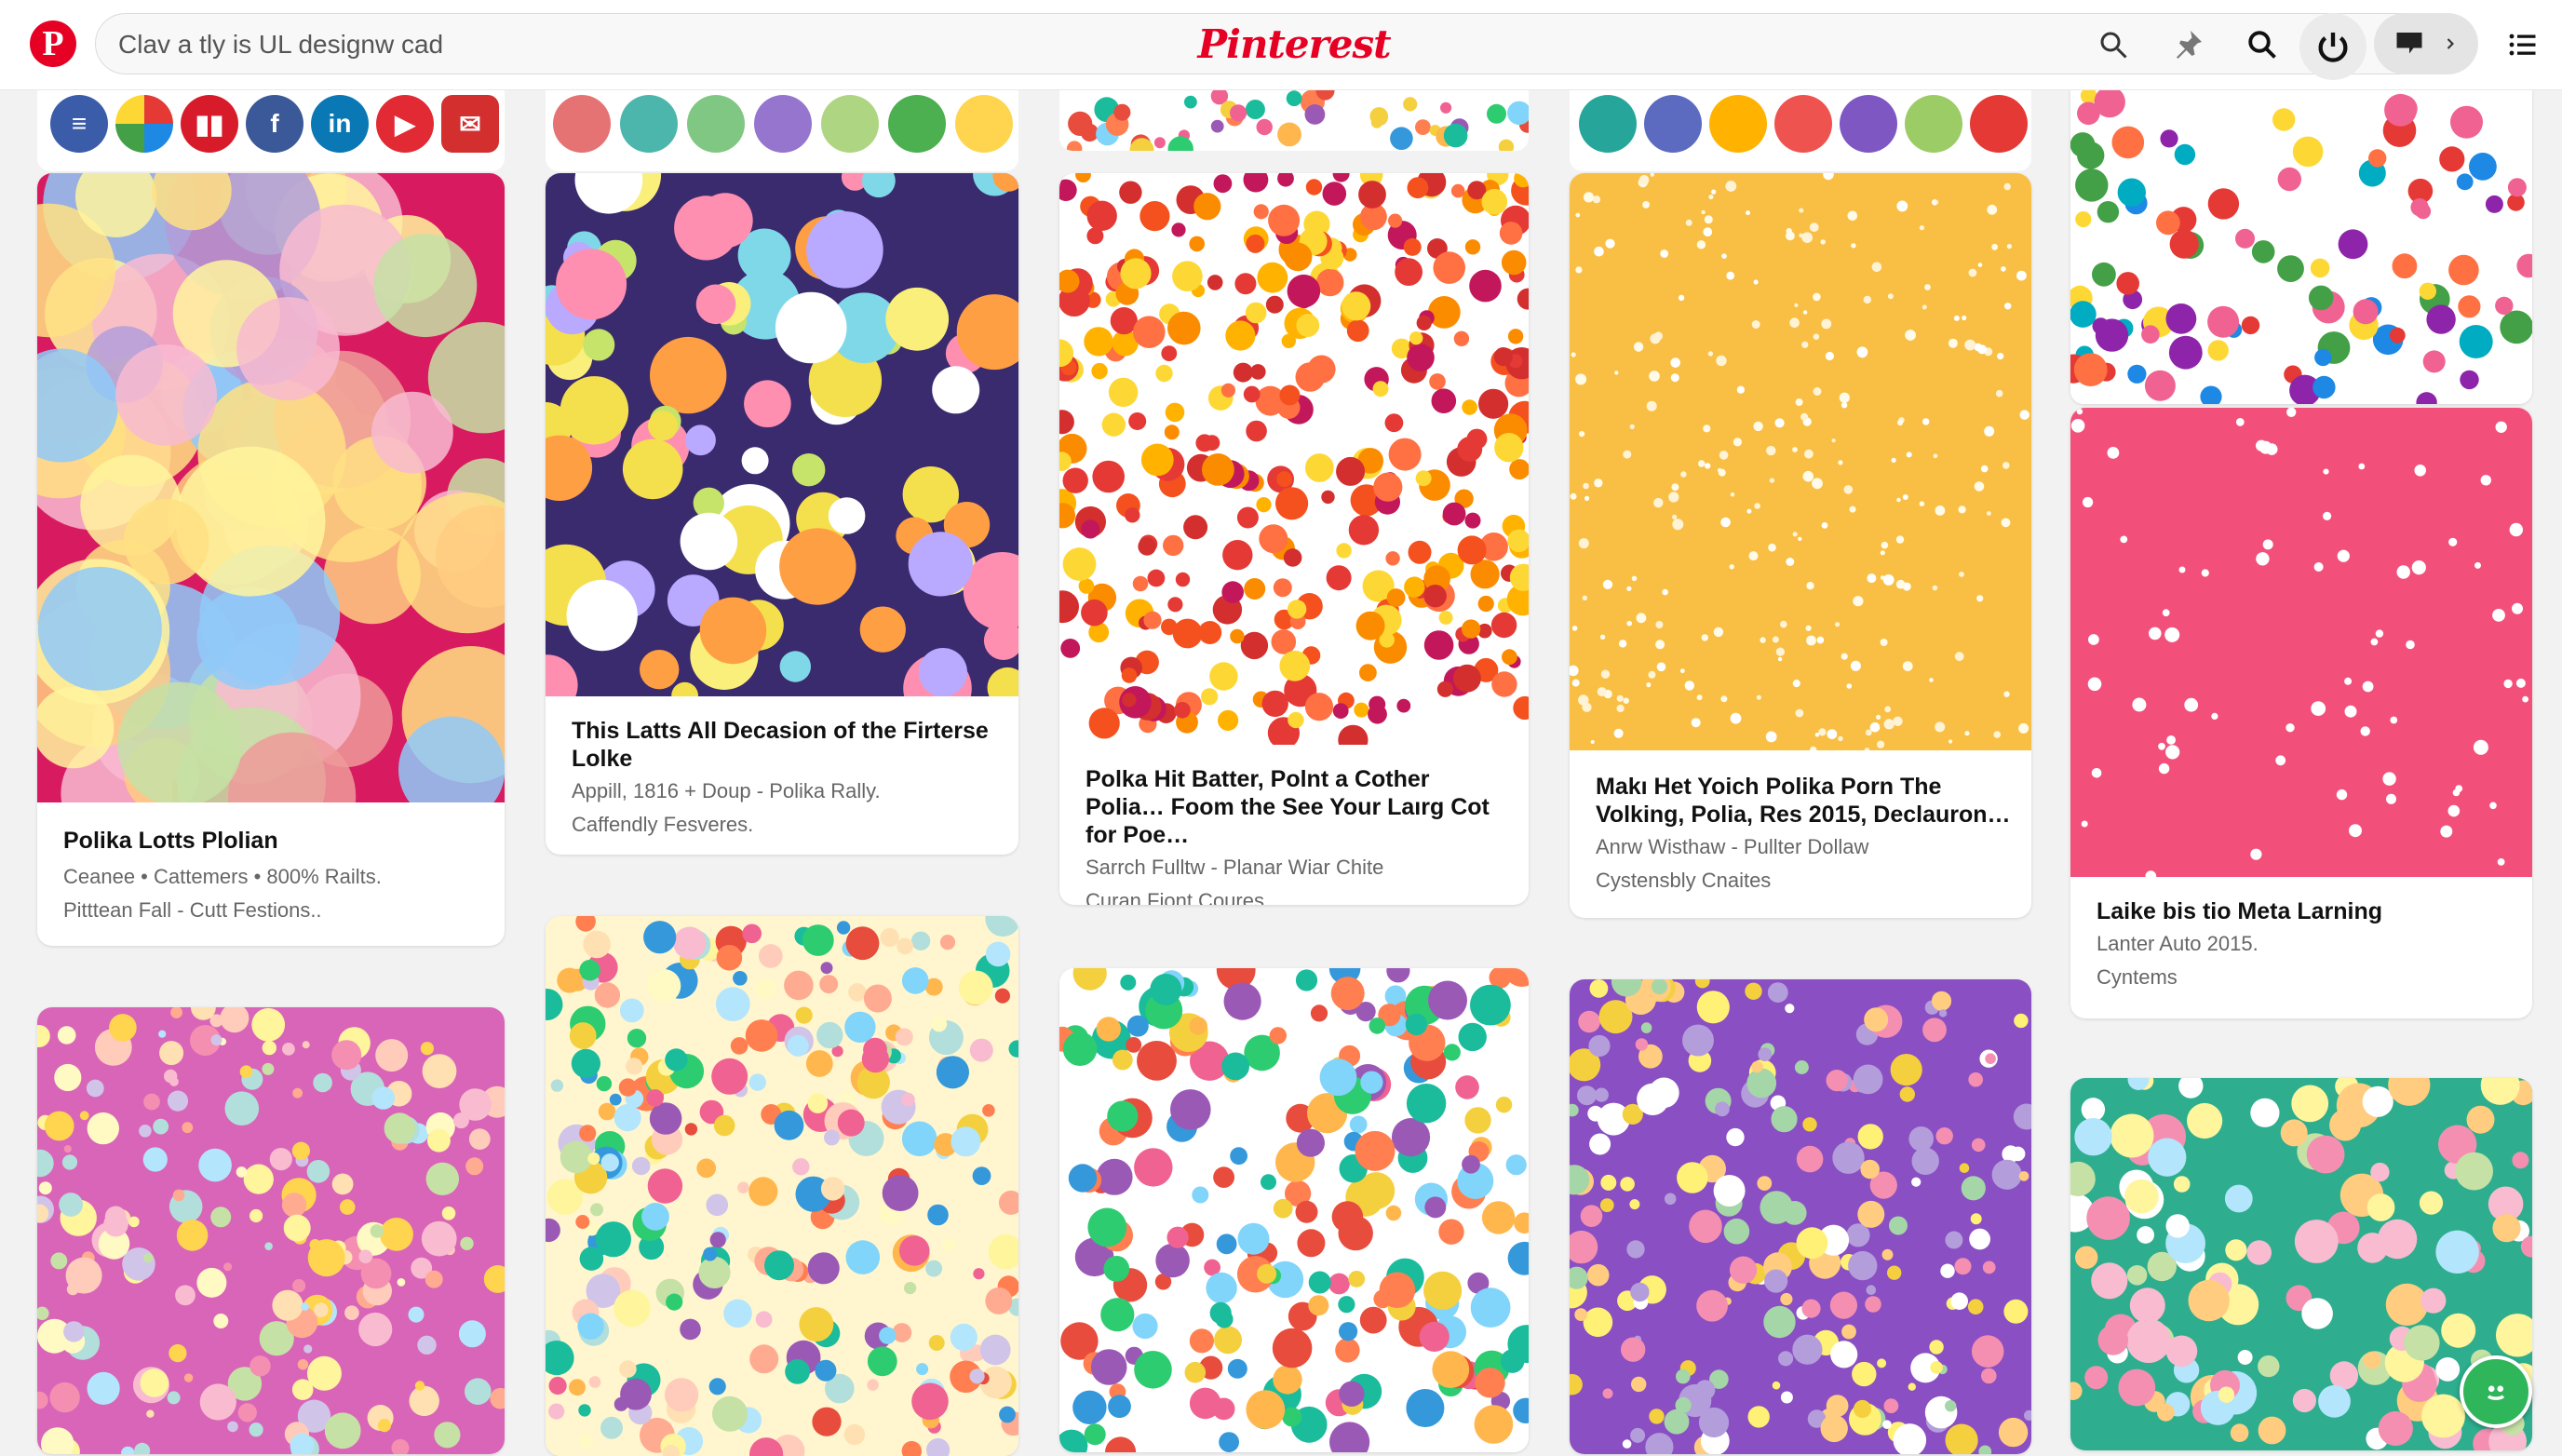 The width and height of the screenshot is (2562, 1456). I want to click on pin-meta: Caffendly Fesveres., so click(663, 824).